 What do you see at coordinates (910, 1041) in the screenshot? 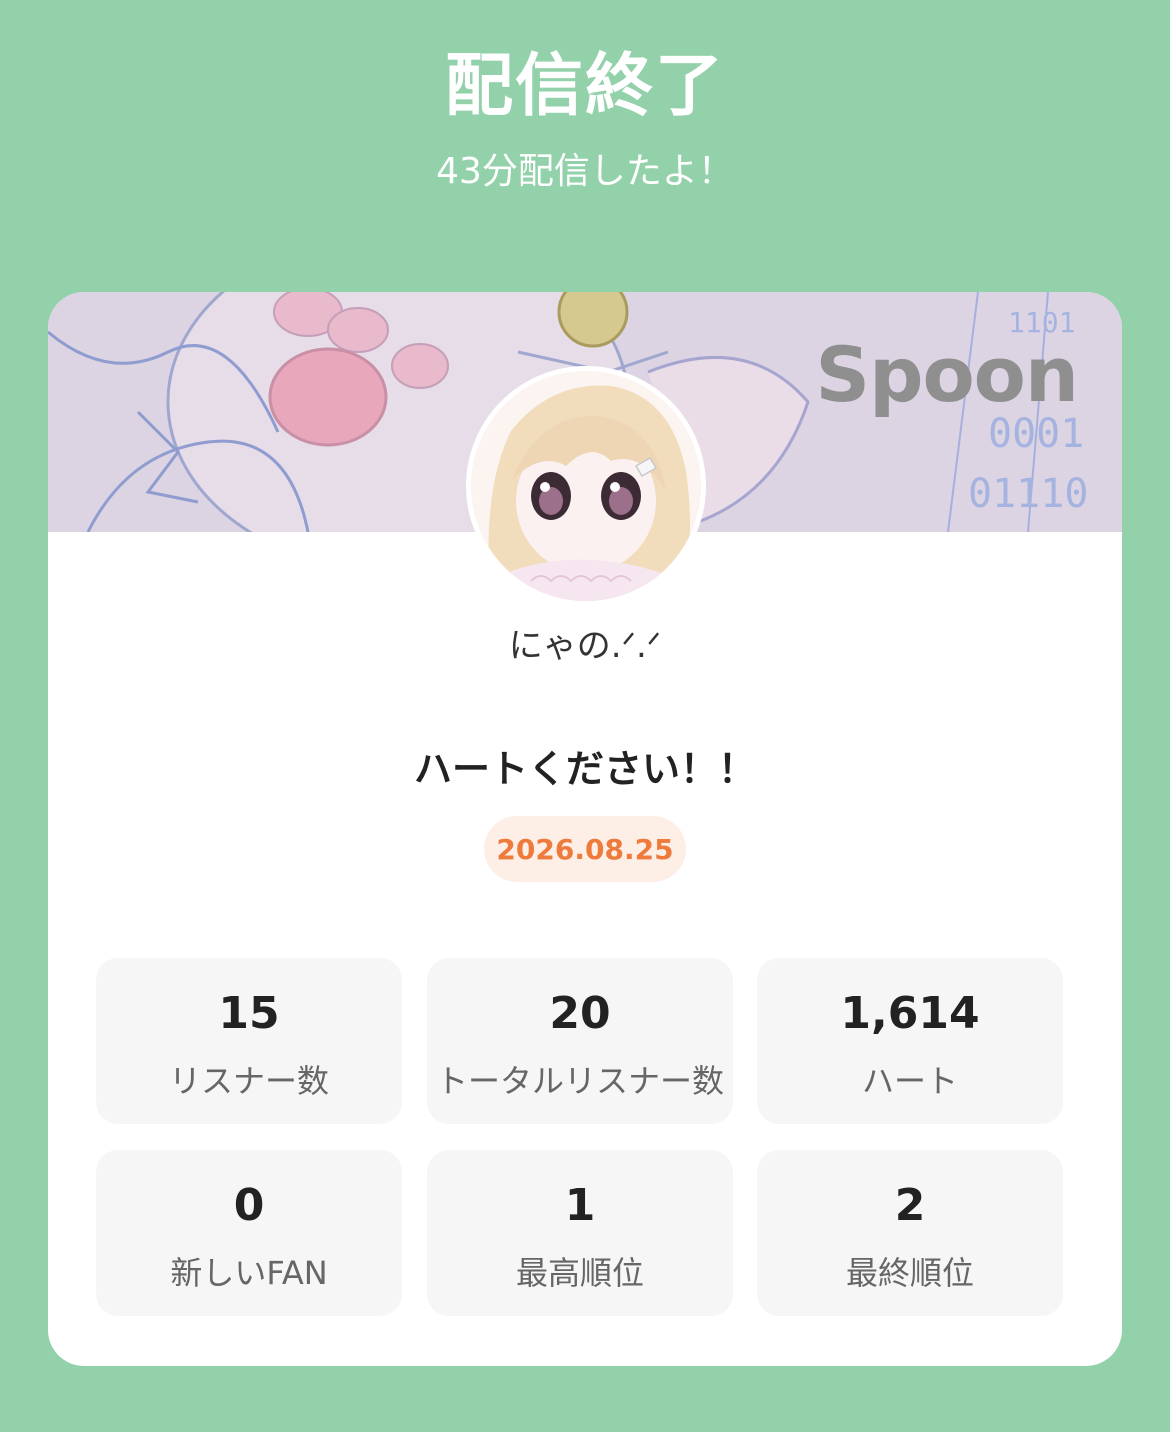
I see `stat-hearts: 1,614 ハート` at bounding box center [910, 1041].